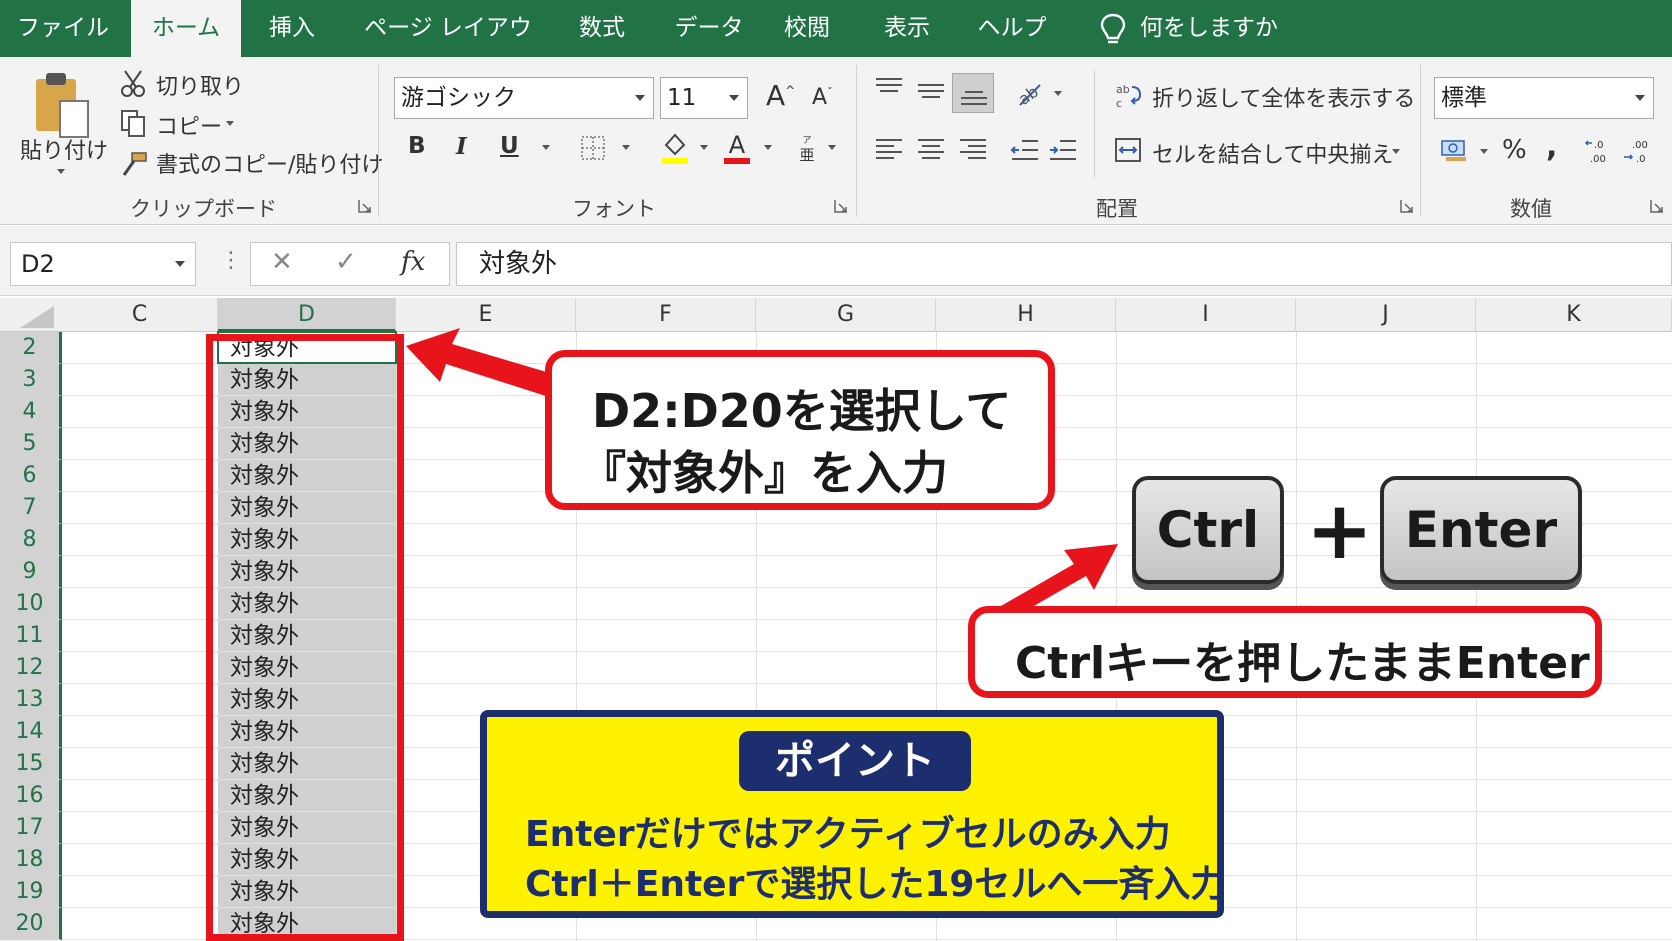 The image size is (1672, 941). Describe the element at coordinates (1420, 141) in the screenshot. I see `group-separator` at that location.